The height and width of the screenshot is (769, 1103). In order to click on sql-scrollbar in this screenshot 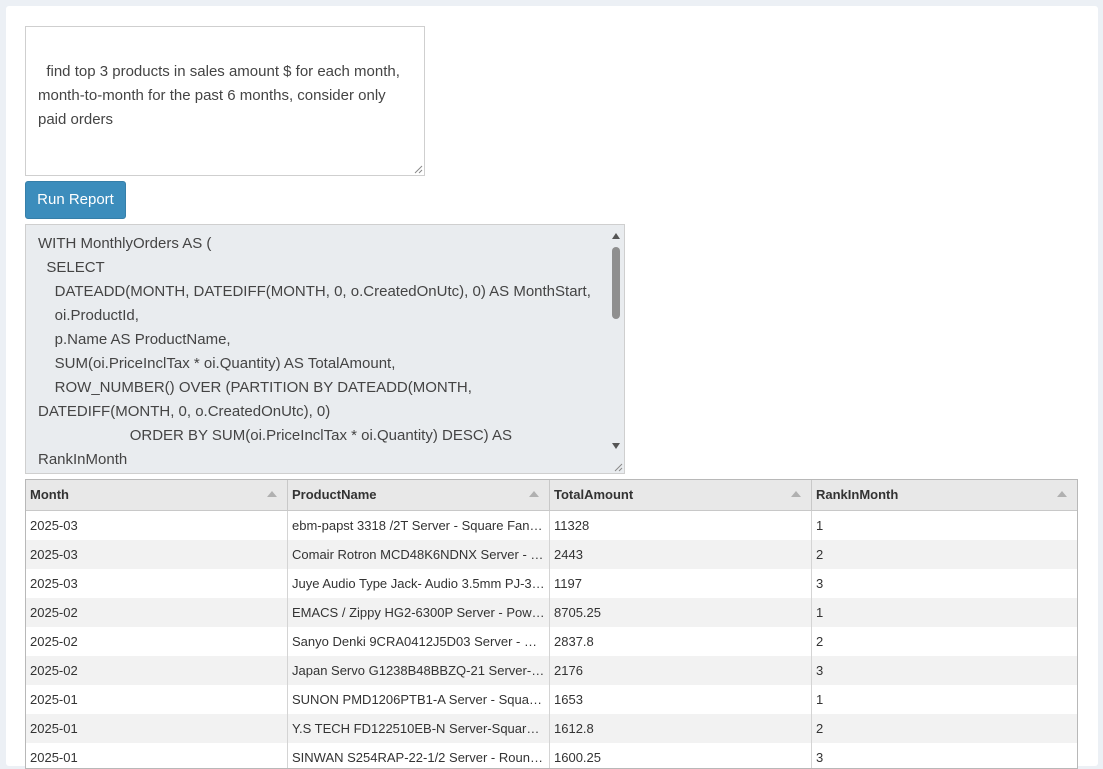, I will do `click(616, 349)`.